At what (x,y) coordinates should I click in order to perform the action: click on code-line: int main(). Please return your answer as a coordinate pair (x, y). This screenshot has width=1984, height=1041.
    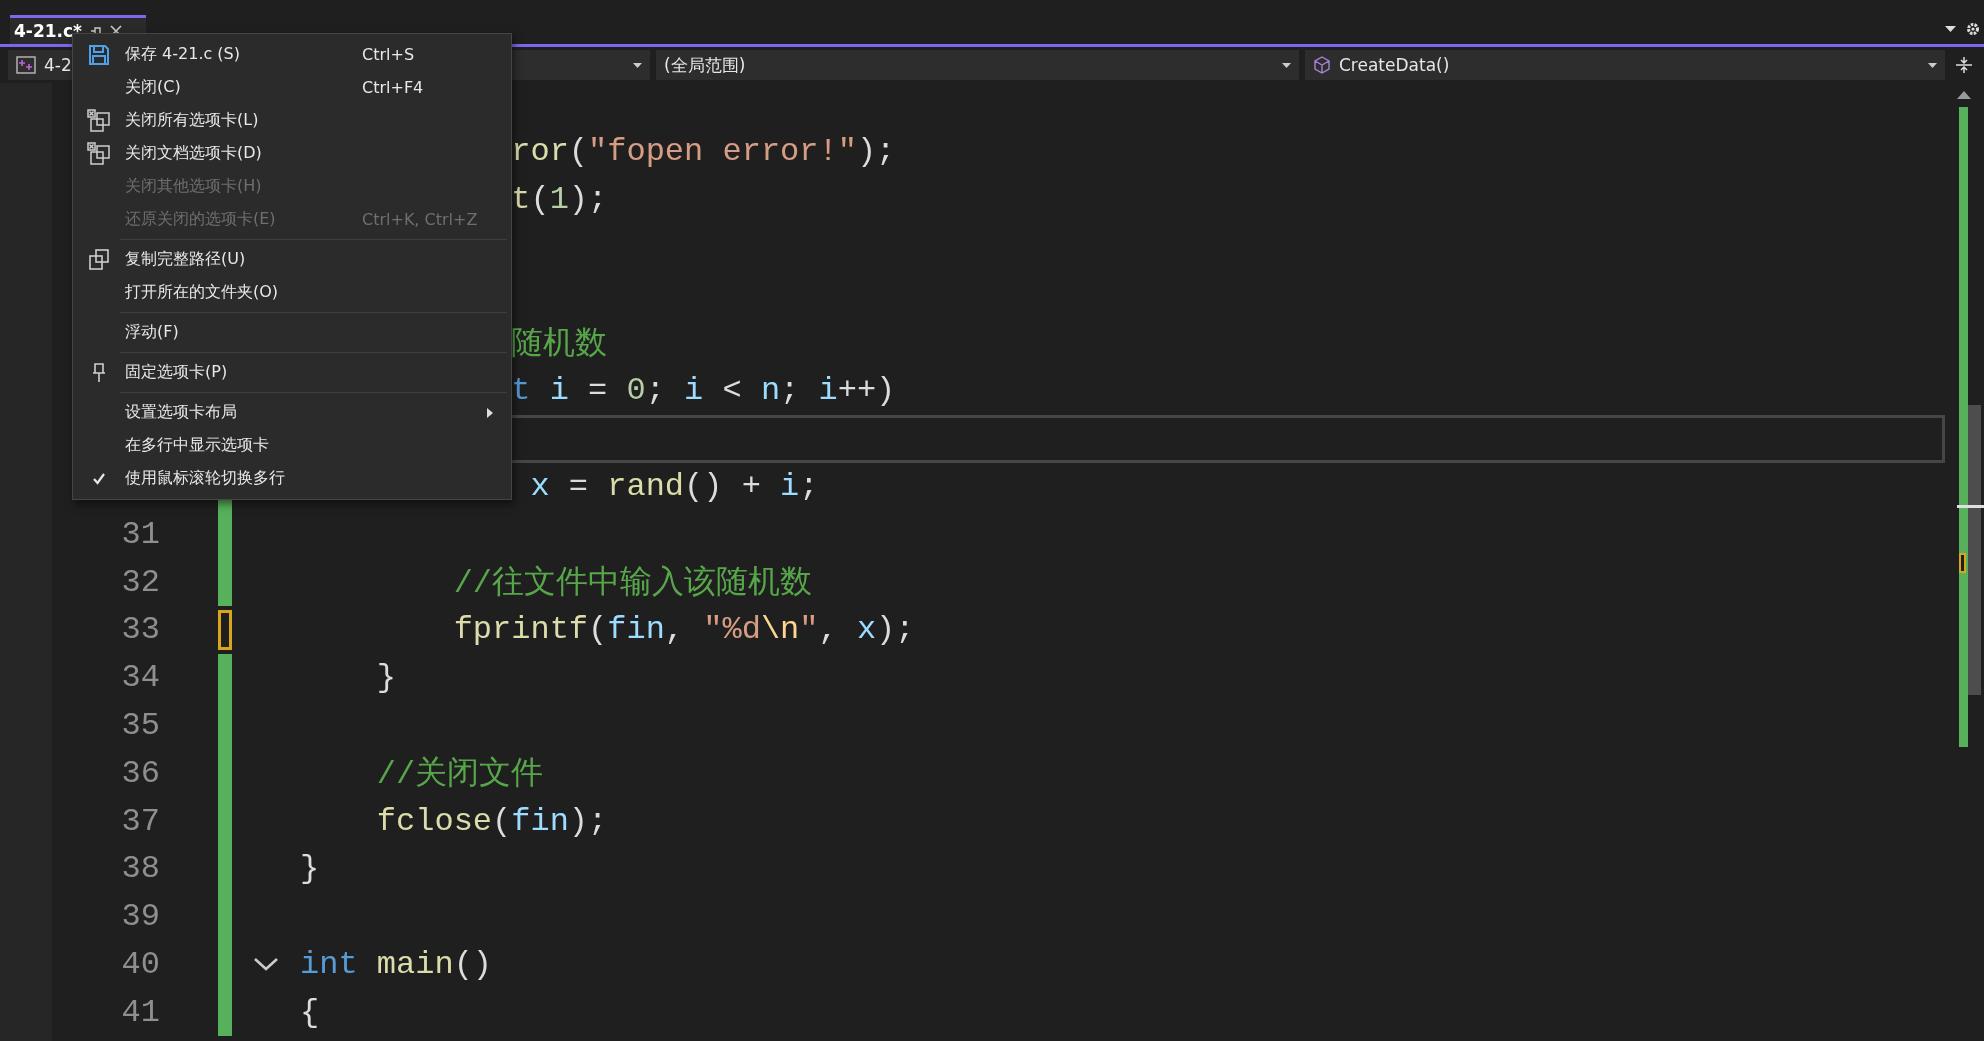
    Looking at the image, I should click on (396, 964).